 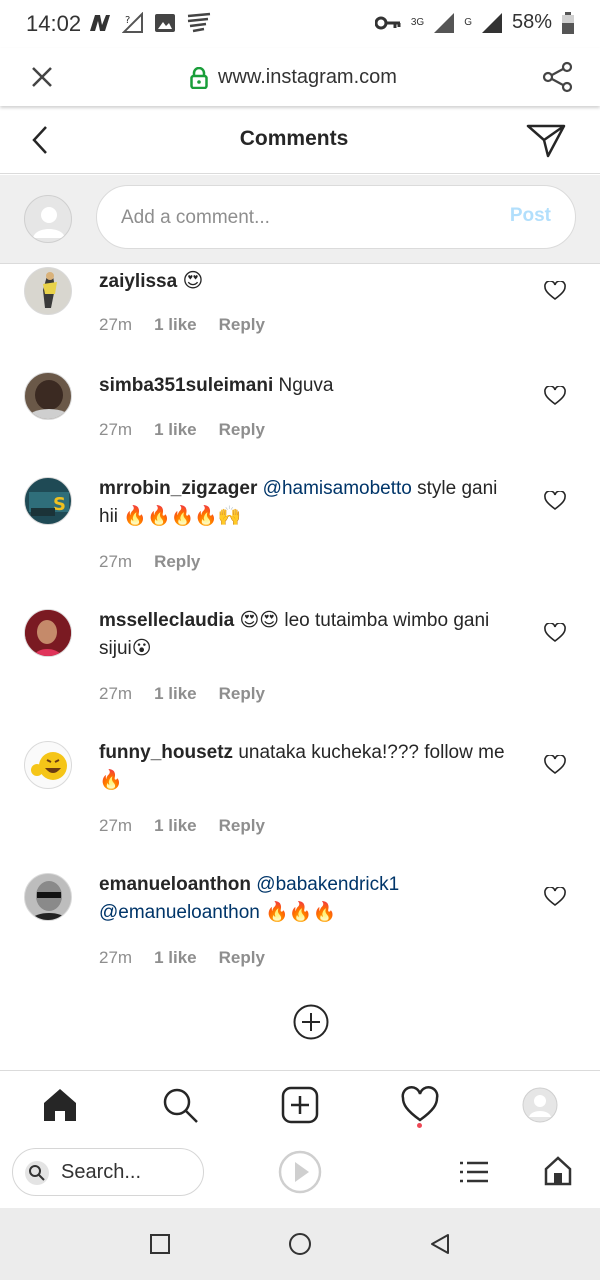 What do you see at coordinates (166, 752) in the screenshot?
I see `comment-username: funny_housetz` at bounding box center [166, 752].